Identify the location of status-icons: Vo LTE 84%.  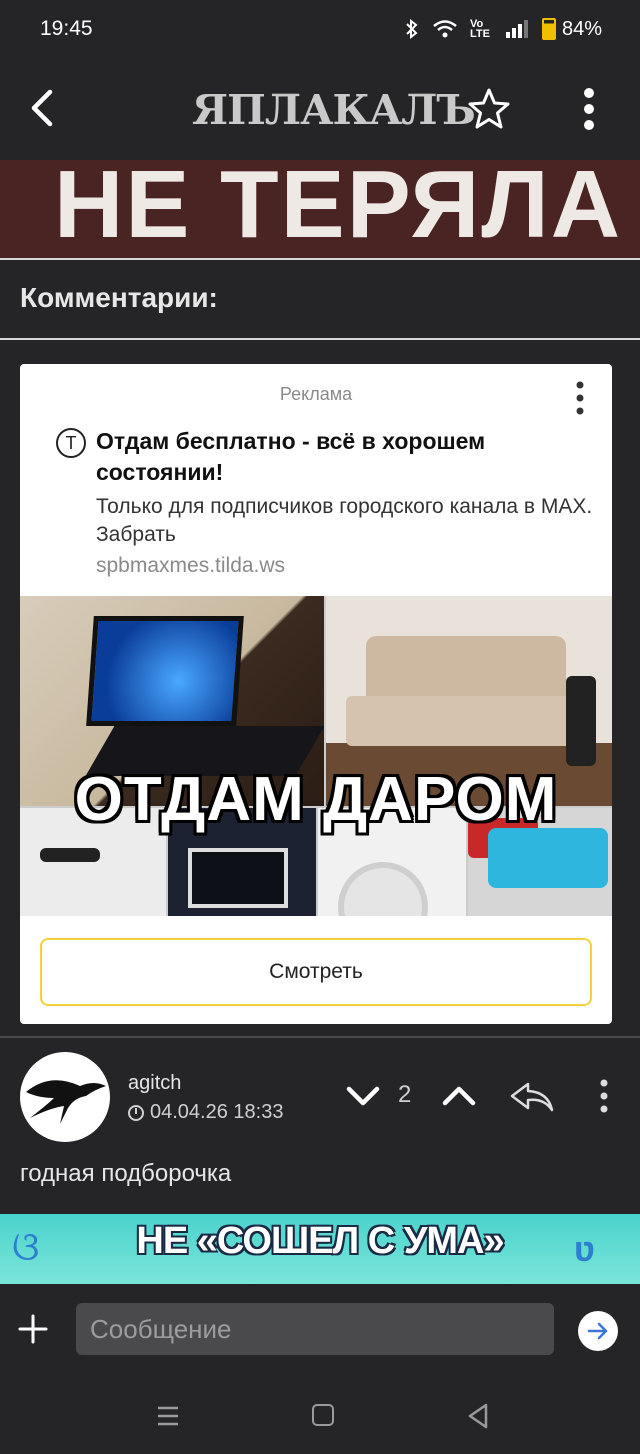
(503, 29).